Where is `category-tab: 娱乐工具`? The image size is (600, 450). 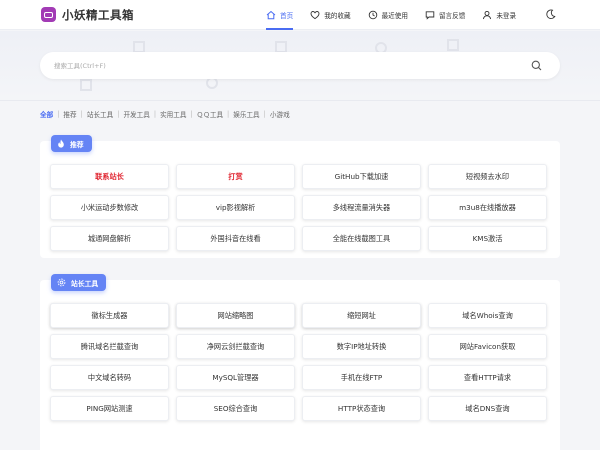
category-tab: 娱乐工具 is located at coordinates (246, 114).